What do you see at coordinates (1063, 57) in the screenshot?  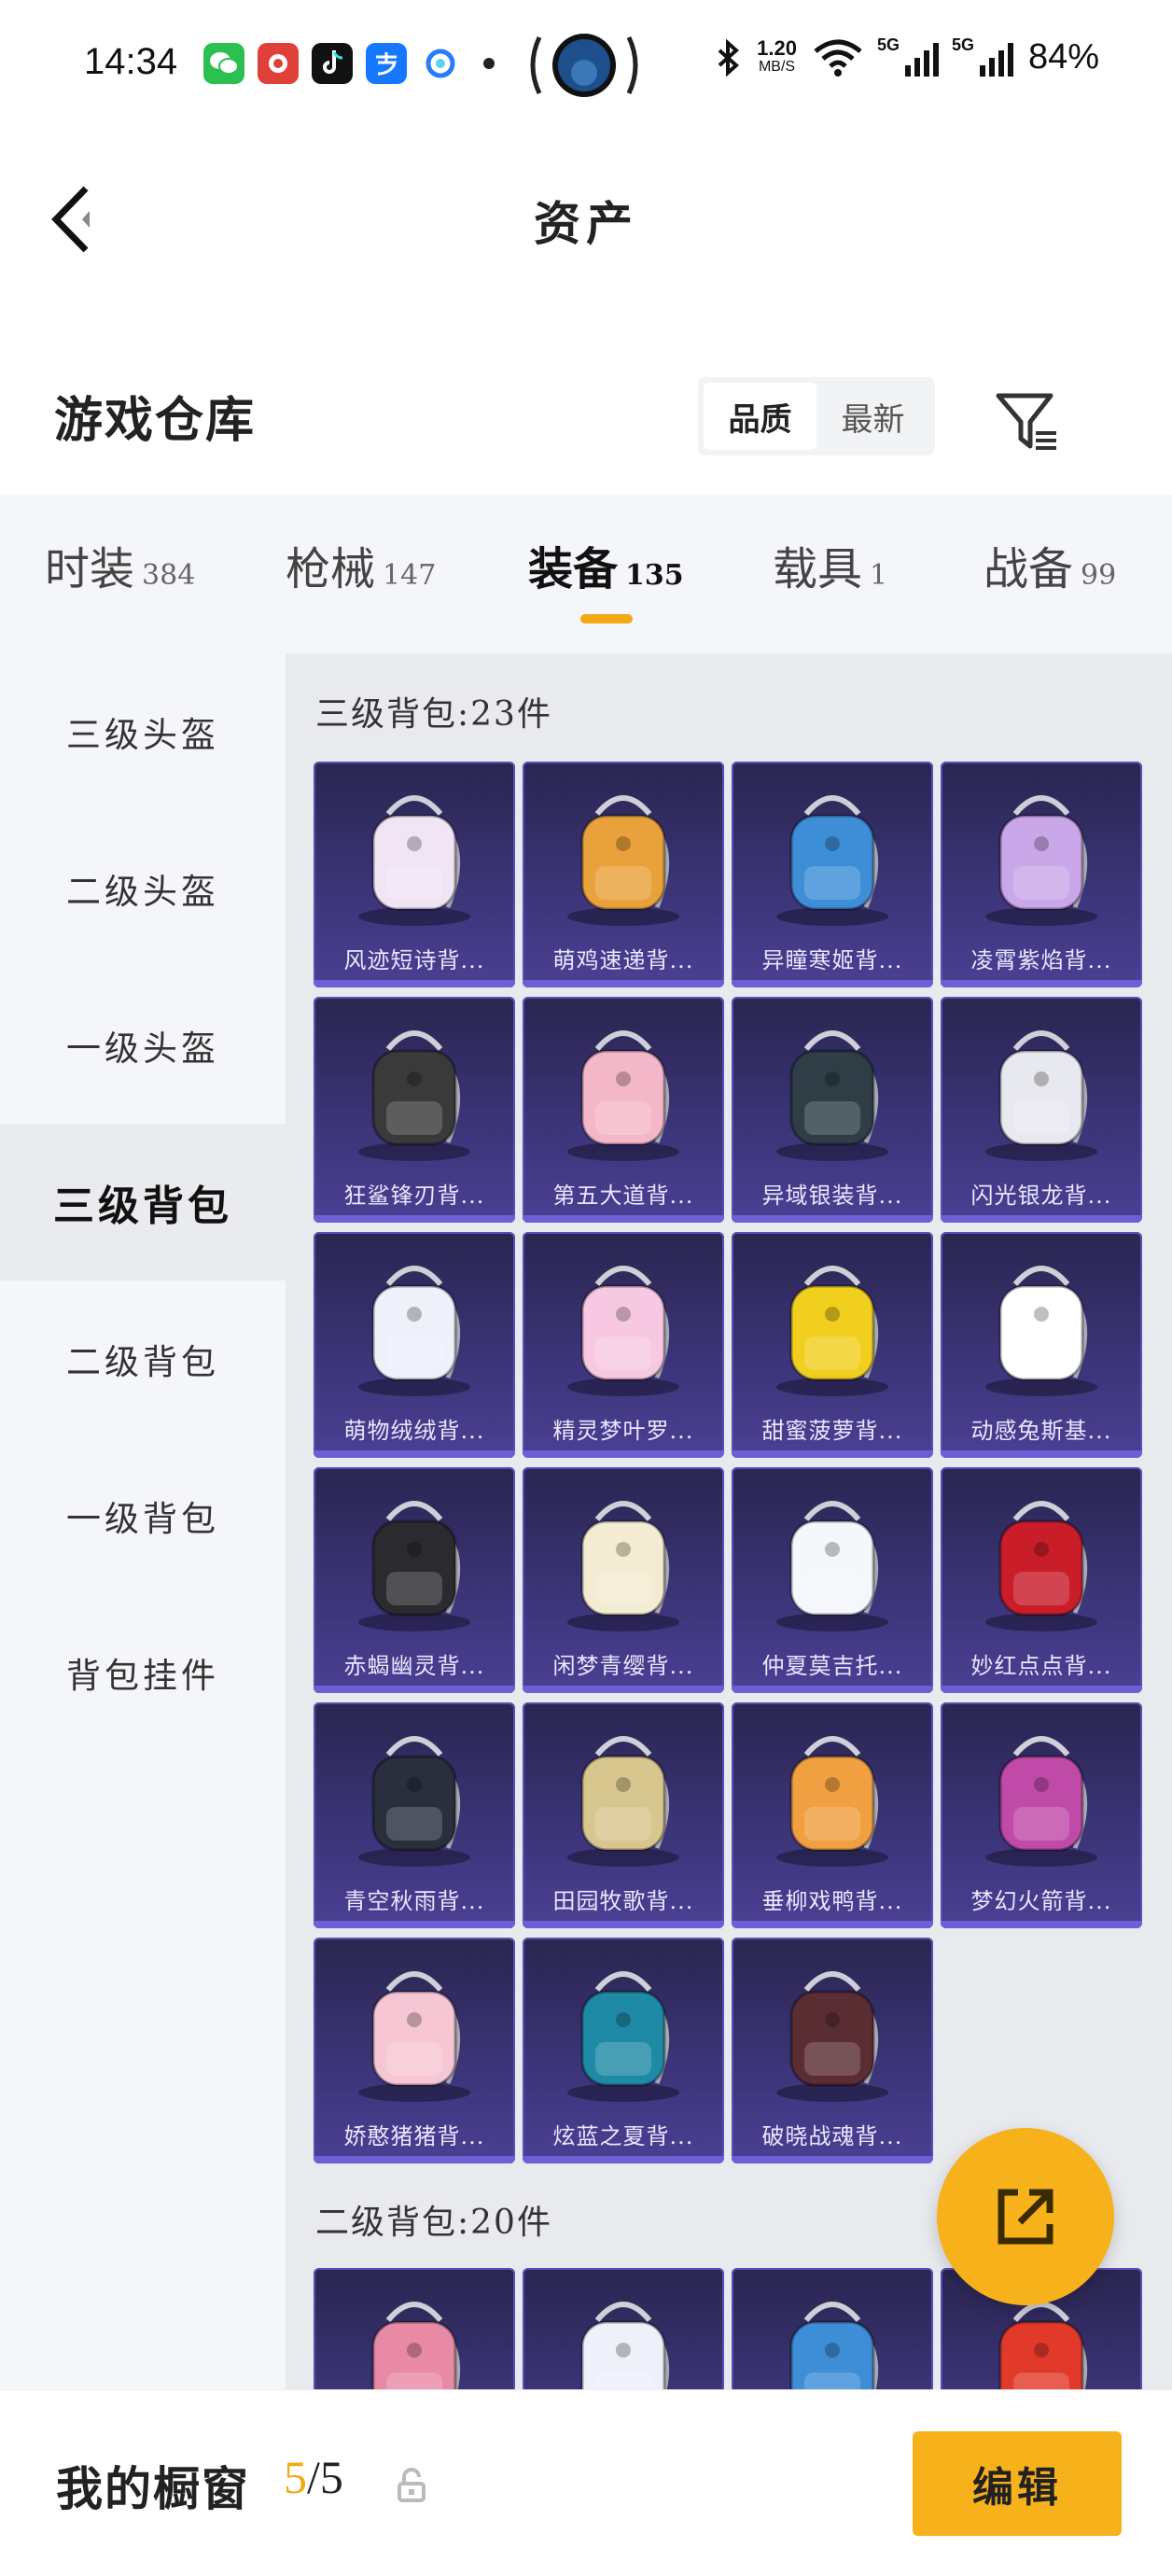 I see `battery-level: 84%` at bounding box center [1063, 57].